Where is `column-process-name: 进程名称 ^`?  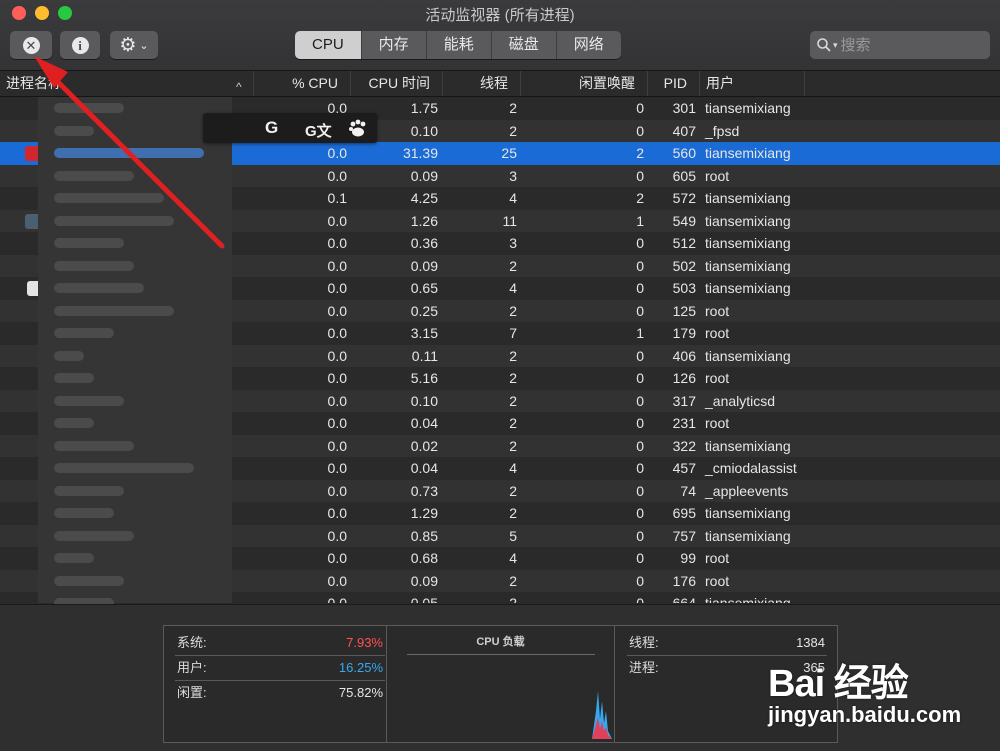
column-process-name: 进程名称 ^ is located at coordinates (127, 83).